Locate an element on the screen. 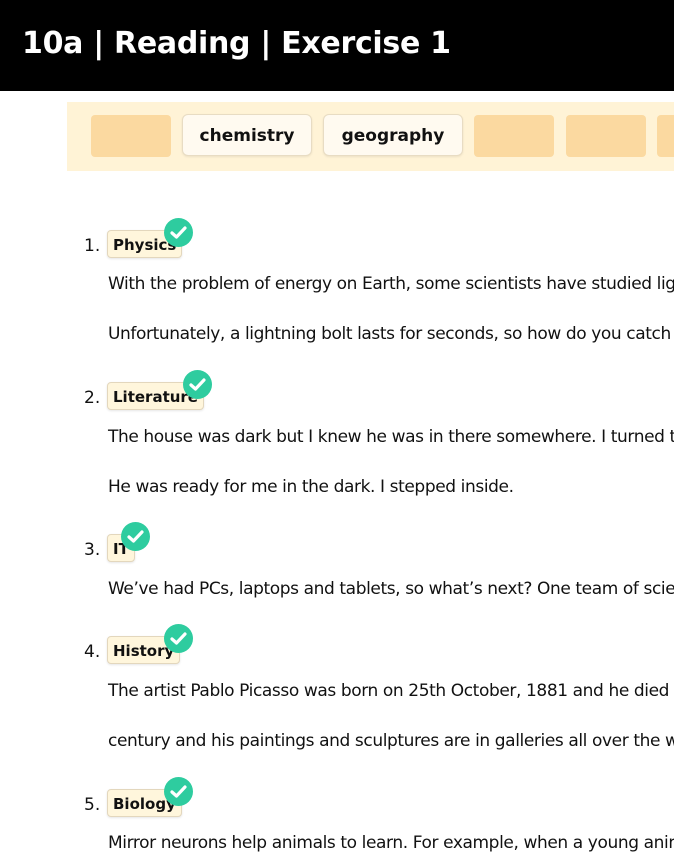 The height and width of the screenshot is (865, 674). word-bank: chemistry geography is located at coordinates (370, 136).